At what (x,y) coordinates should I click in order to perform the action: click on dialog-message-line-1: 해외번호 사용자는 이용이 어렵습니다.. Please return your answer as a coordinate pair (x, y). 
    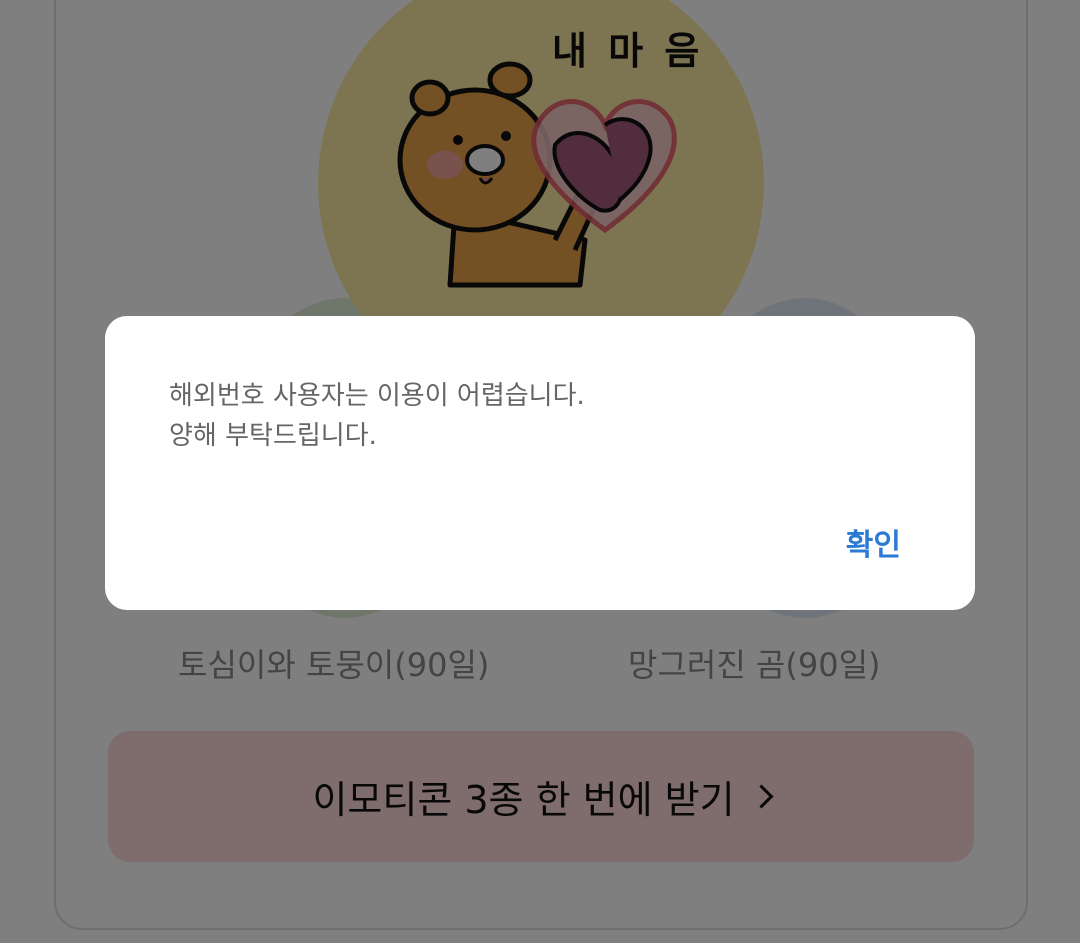
    Looking at the image, I should click on (377, 396).